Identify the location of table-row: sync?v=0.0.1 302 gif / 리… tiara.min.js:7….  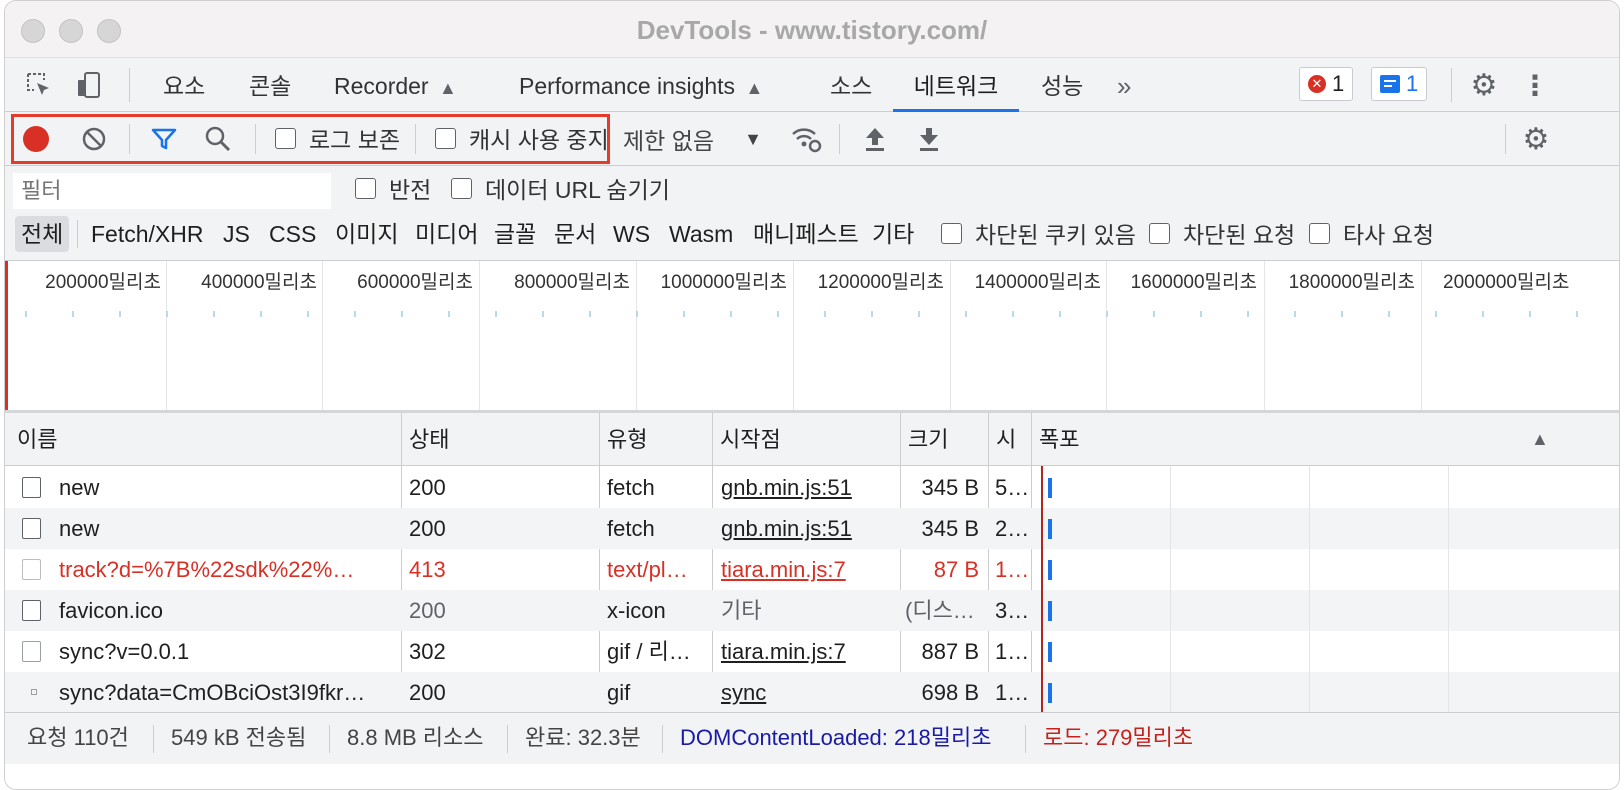
(812, 651).